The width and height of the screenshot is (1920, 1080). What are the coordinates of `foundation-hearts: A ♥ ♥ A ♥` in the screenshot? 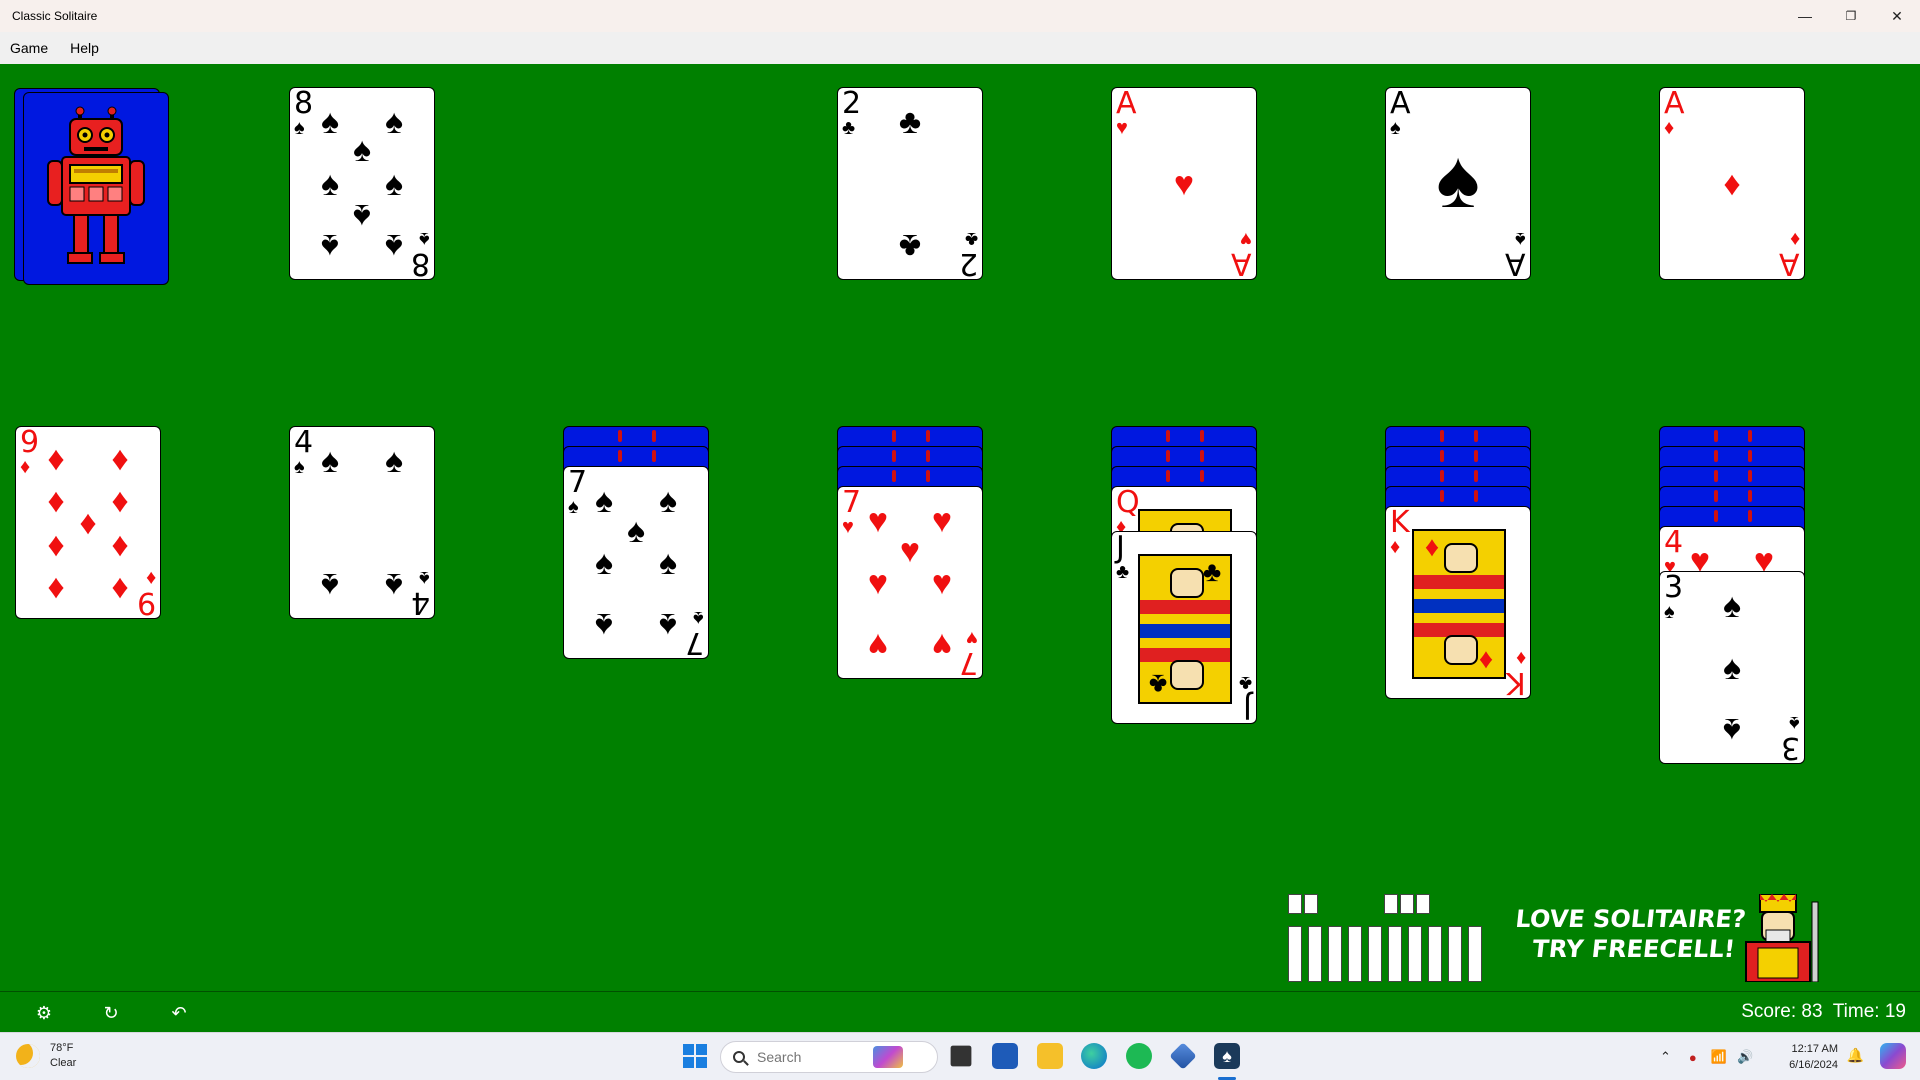 It's located at (1184, 183).